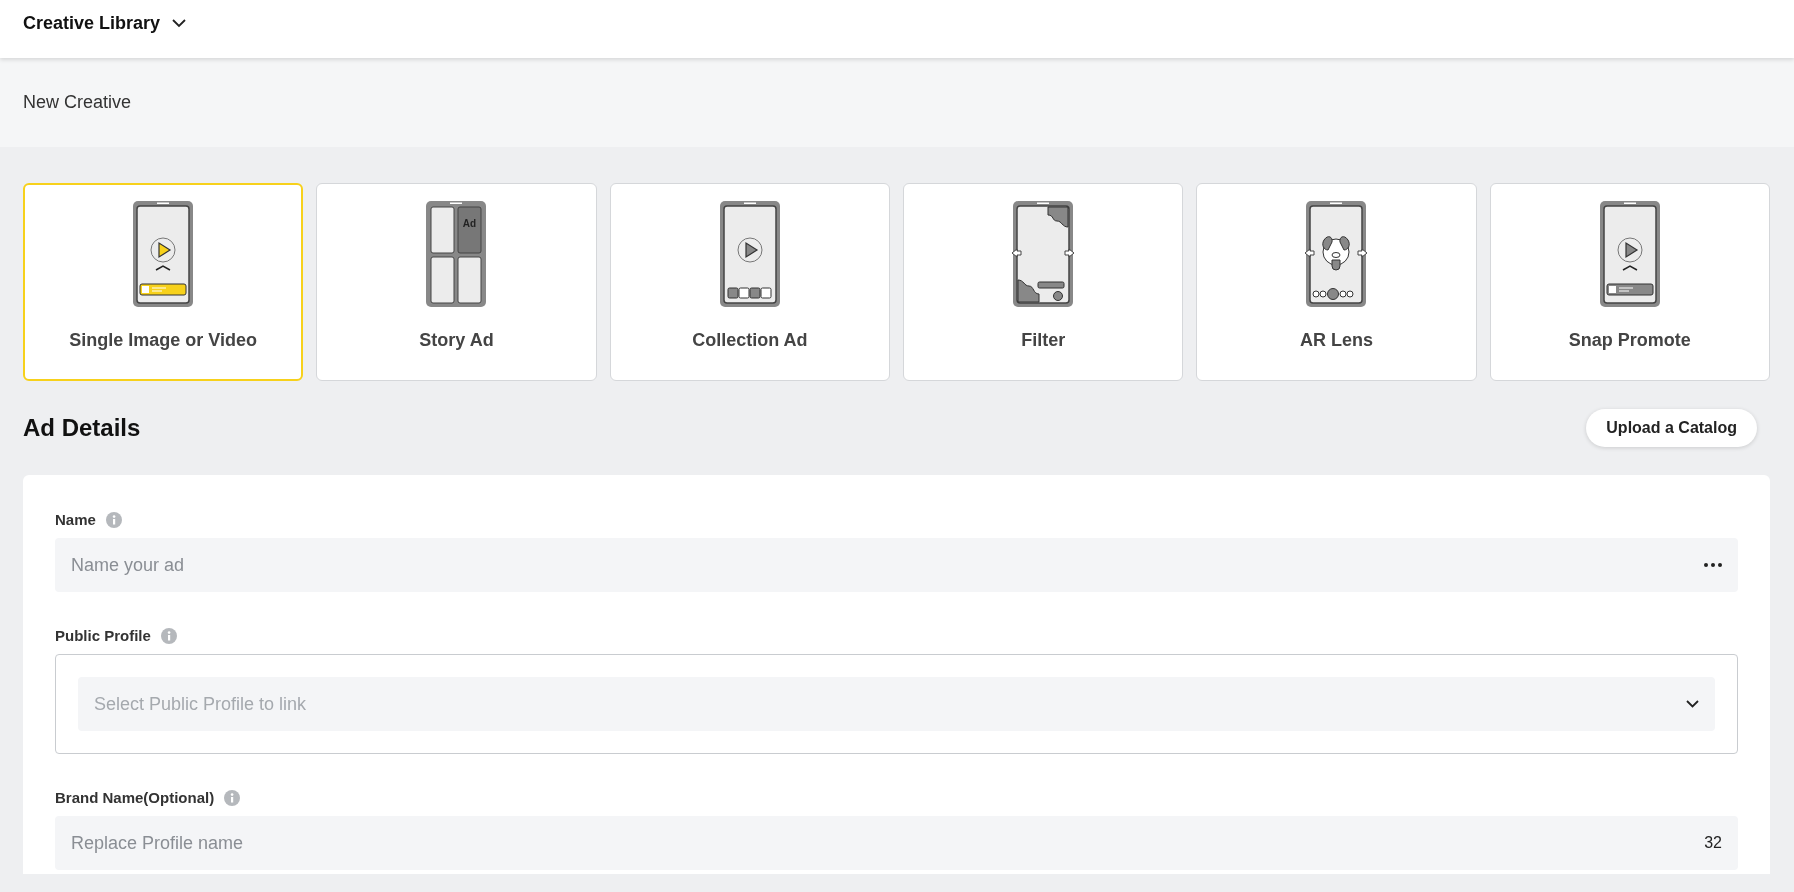 Image resolution: width=1794 pixels, height=892 pixels. I want to click on creative-type-card: Filter, so click(1043, 282).